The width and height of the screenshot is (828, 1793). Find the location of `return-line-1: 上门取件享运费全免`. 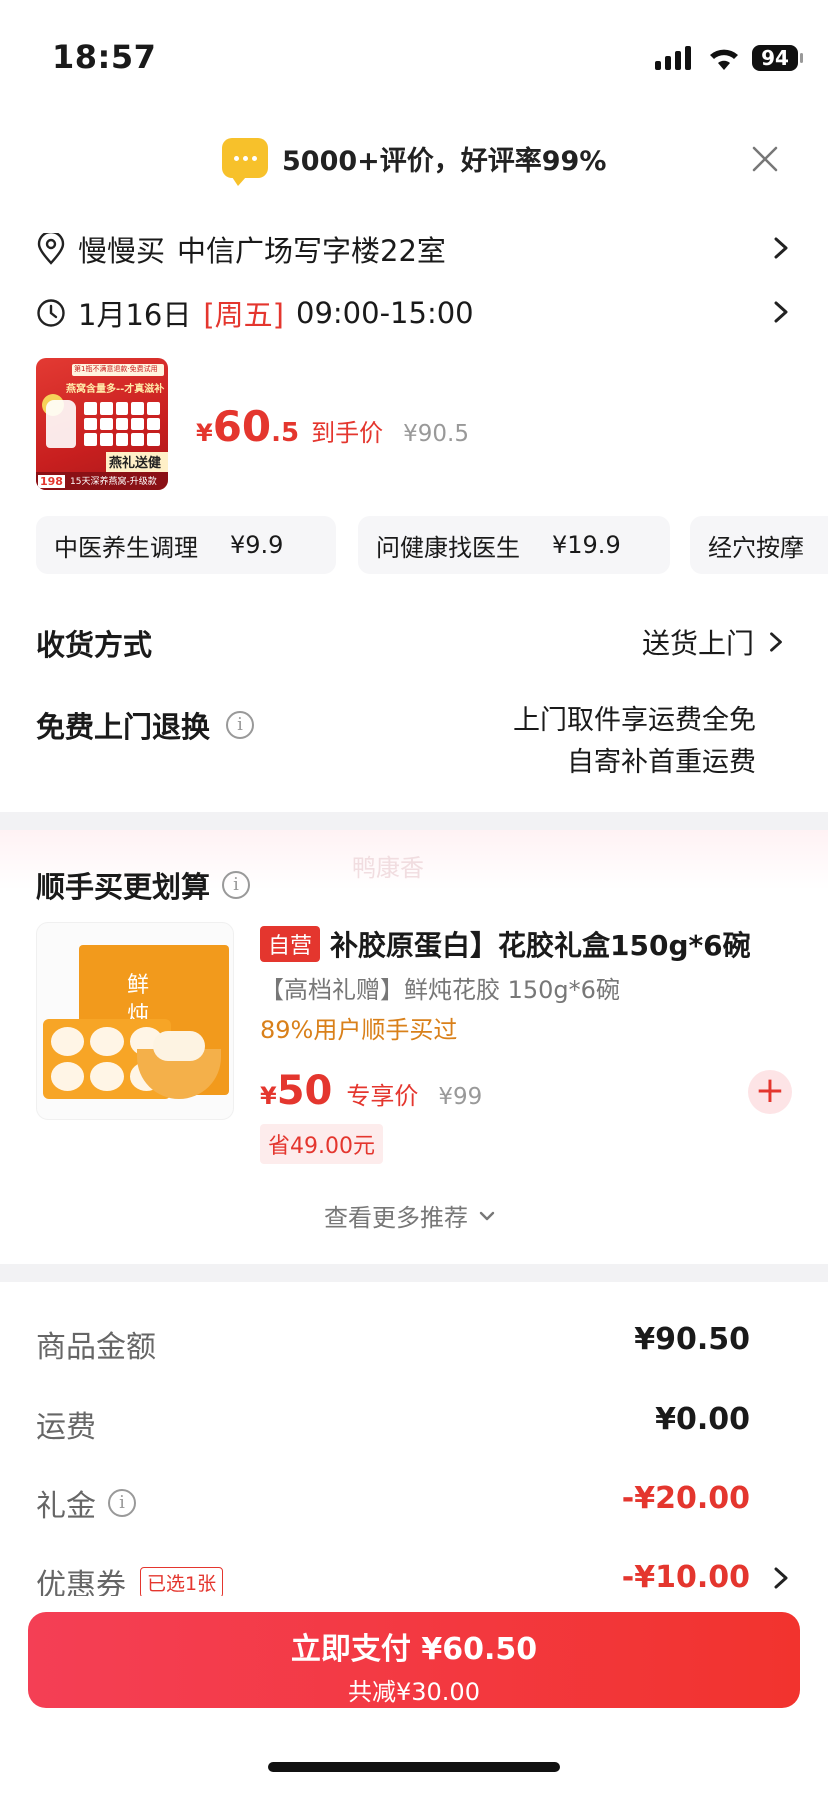

return-line-1: 上门取件享运费全免 is located at coordinates (634, 720).